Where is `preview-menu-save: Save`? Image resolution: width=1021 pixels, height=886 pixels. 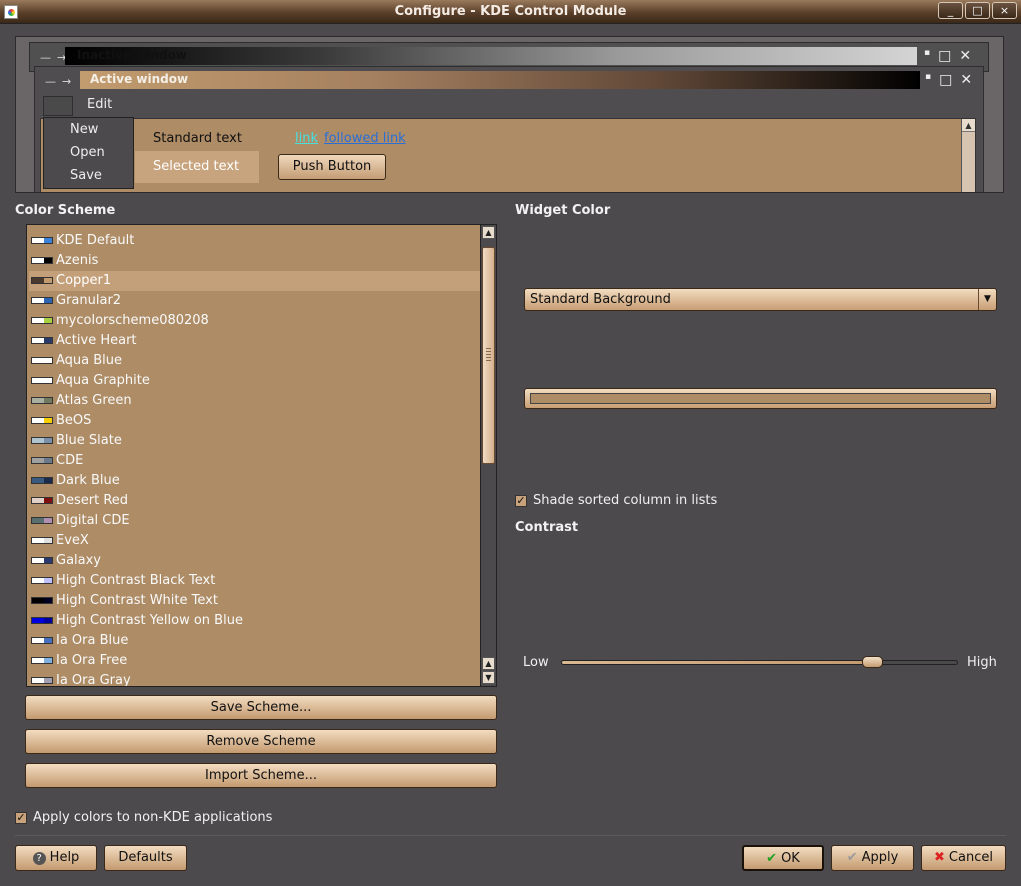 preview-menu-save: Save is located at coordinates (86, 175).